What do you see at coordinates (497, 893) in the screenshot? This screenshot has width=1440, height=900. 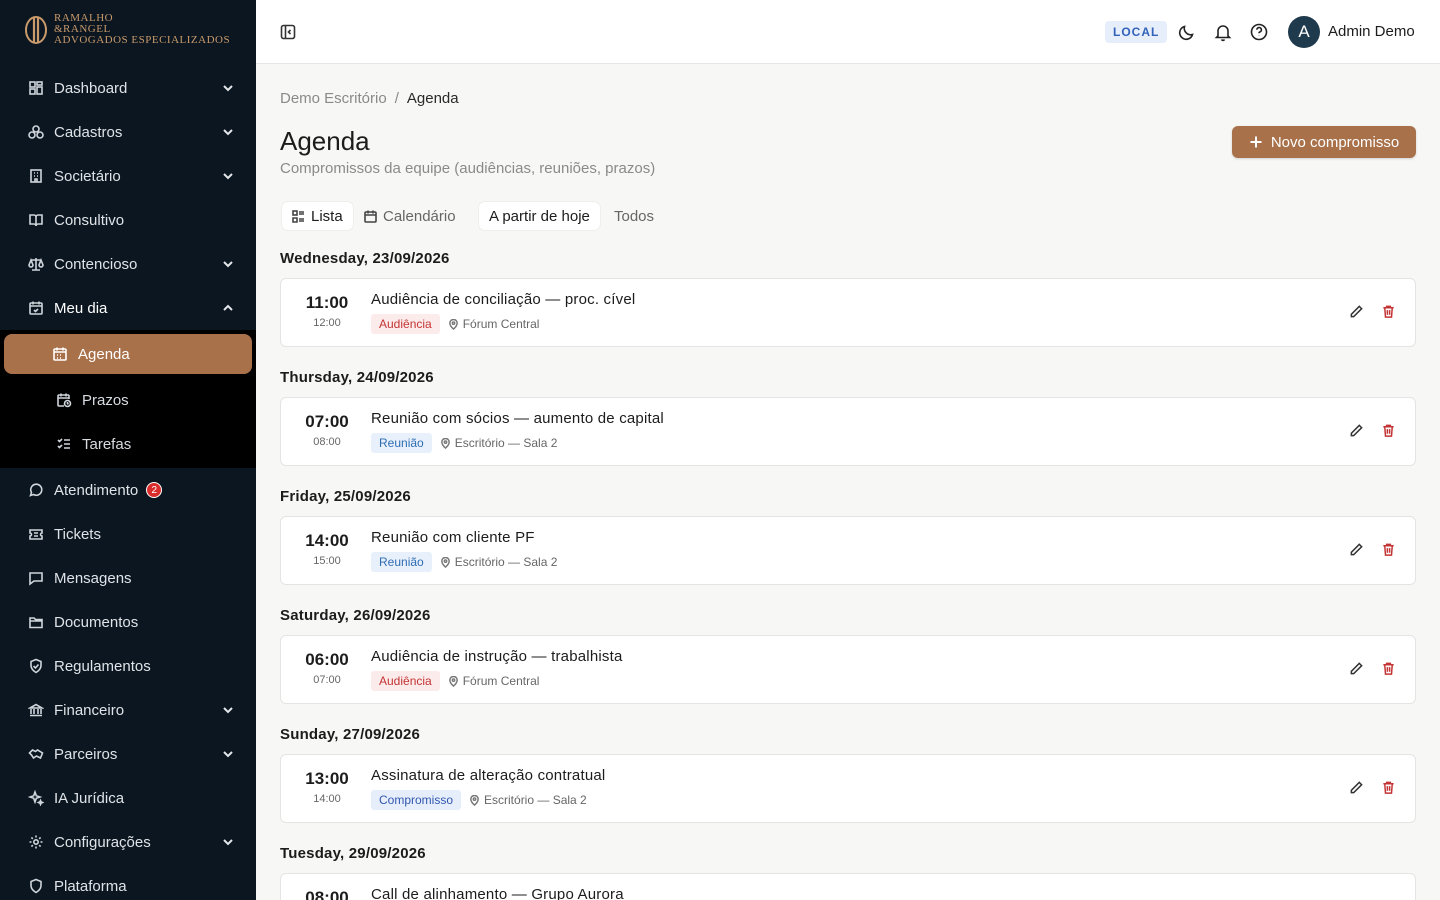 I see `event-title: Call de alinhamento — Grupo Aurora` at bounding box center [497, 893].